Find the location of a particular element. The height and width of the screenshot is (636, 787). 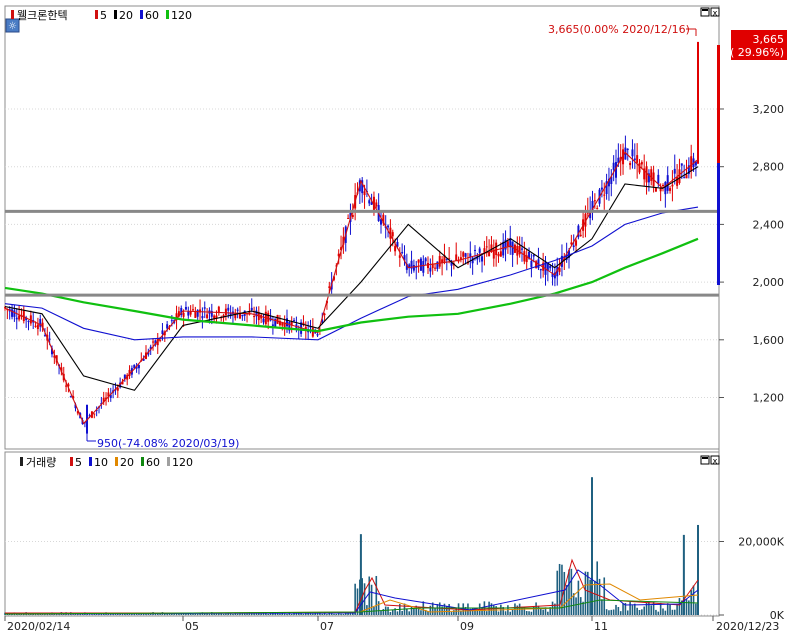

volume-close-icon: x is located at coordinates (715, 460).